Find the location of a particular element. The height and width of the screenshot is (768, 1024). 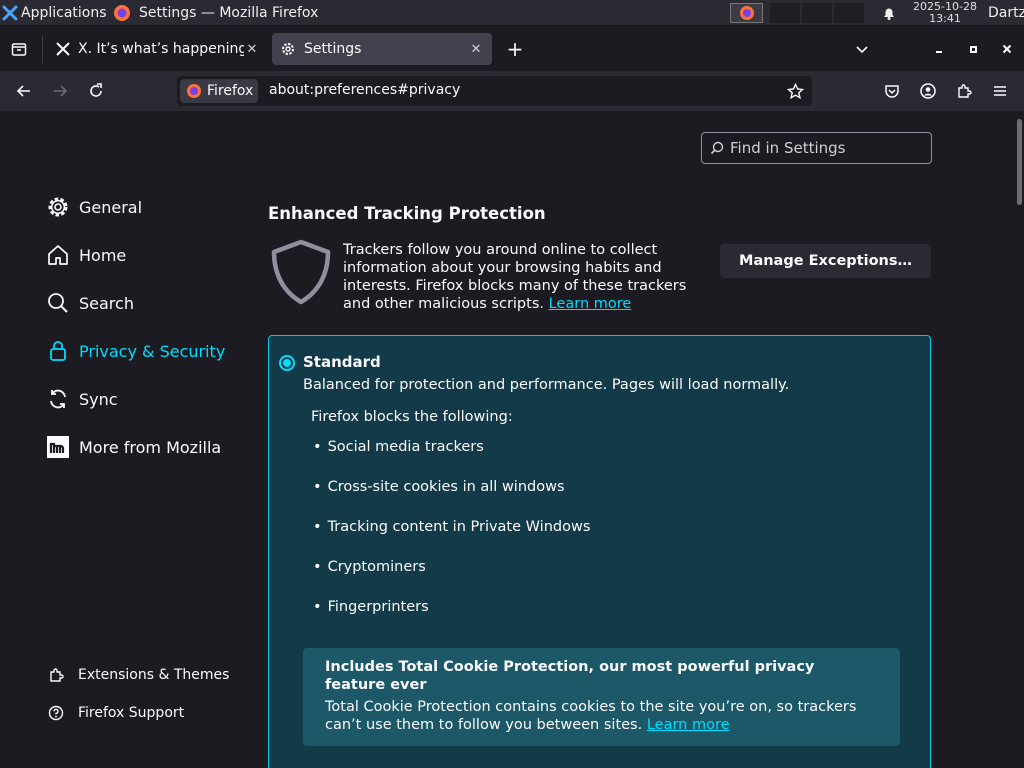

account-button is located at coordinates (928, 91).